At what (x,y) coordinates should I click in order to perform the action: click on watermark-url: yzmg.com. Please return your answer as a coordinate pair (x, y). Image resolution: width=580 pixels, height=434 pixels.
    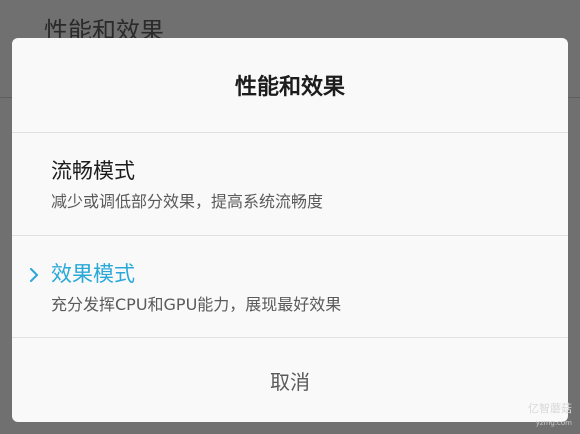
    Looking at the image, I should click on (553, 423).